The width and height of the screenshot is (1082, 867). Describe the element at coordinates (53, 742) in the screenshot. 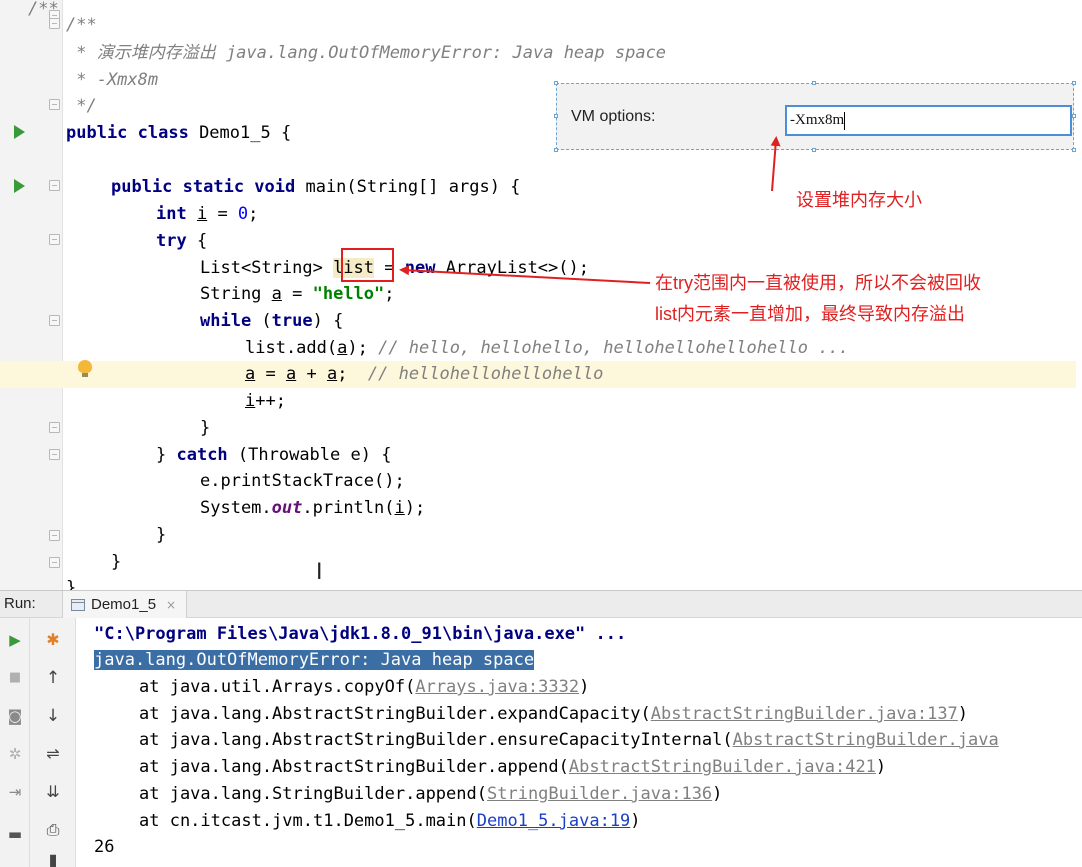

I see `run-toolbar-secondary: ✱ ↑ ↓ ⇌ ⇊ ⎙ ▮` at that location.